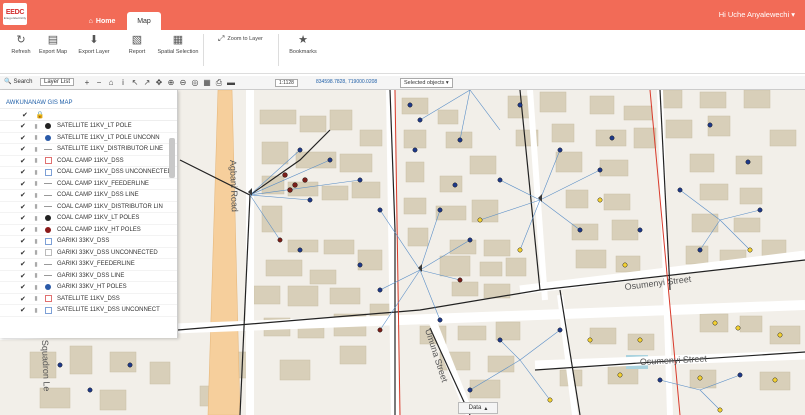 This screenshot has width=805, height=415. I want to click on info-icon: i, so click(123, 83).